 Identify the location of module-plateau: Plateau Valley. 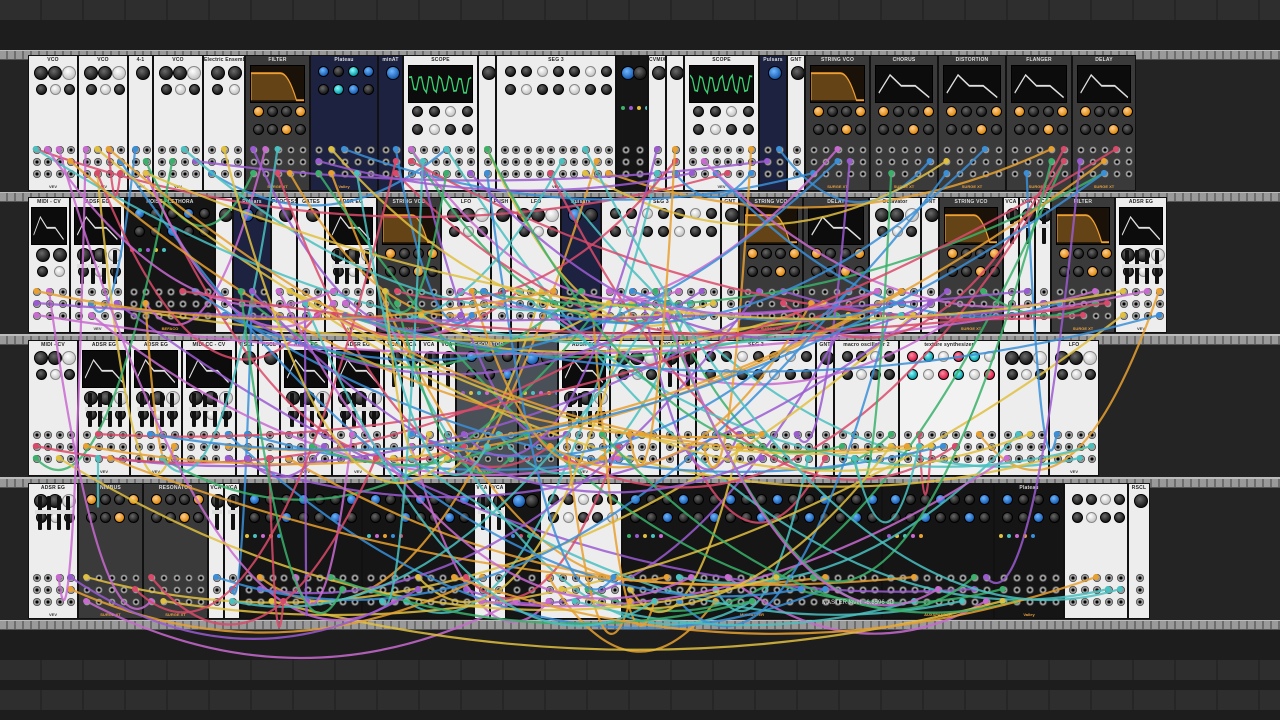
(344, 123).